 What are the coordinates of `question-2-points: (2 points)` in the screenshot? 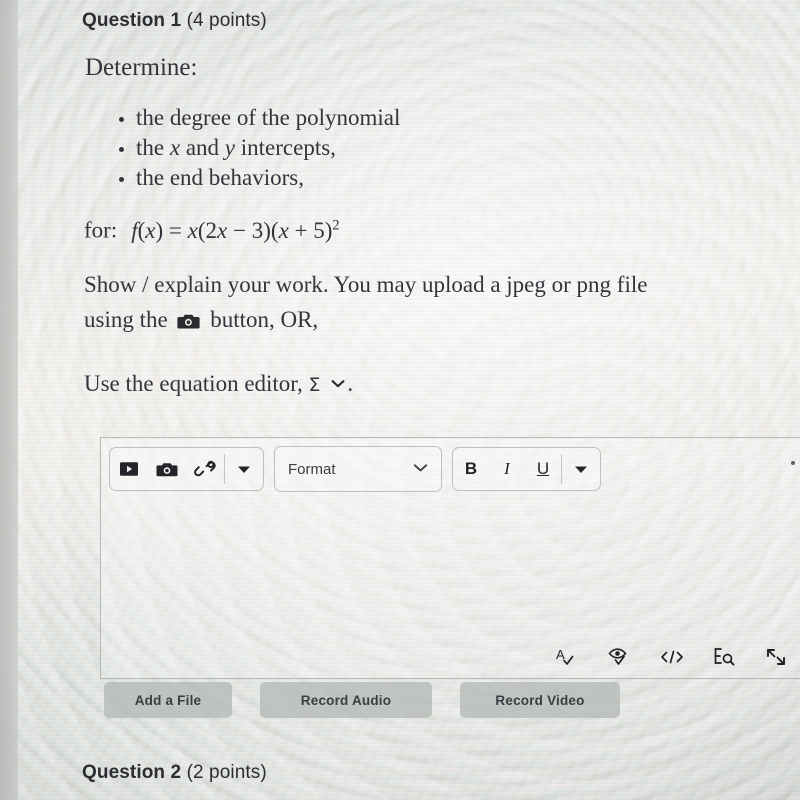 It's located at (226, 772).